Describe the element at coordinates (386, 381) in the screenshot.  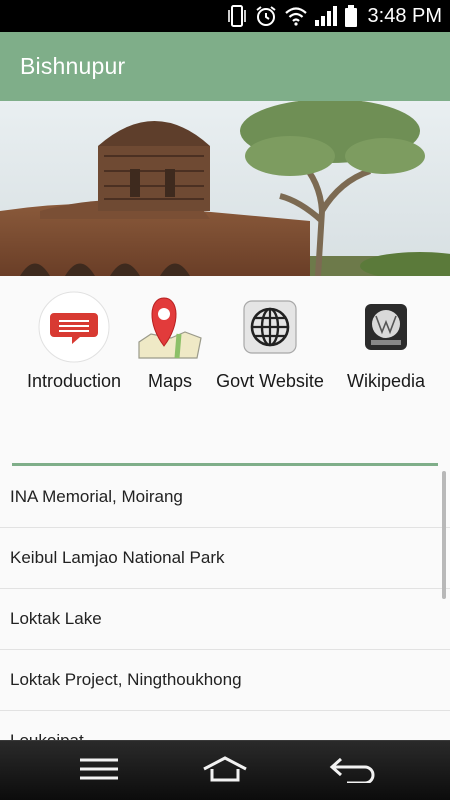
I see `wikipedia-label: Wikipedia` at that location.